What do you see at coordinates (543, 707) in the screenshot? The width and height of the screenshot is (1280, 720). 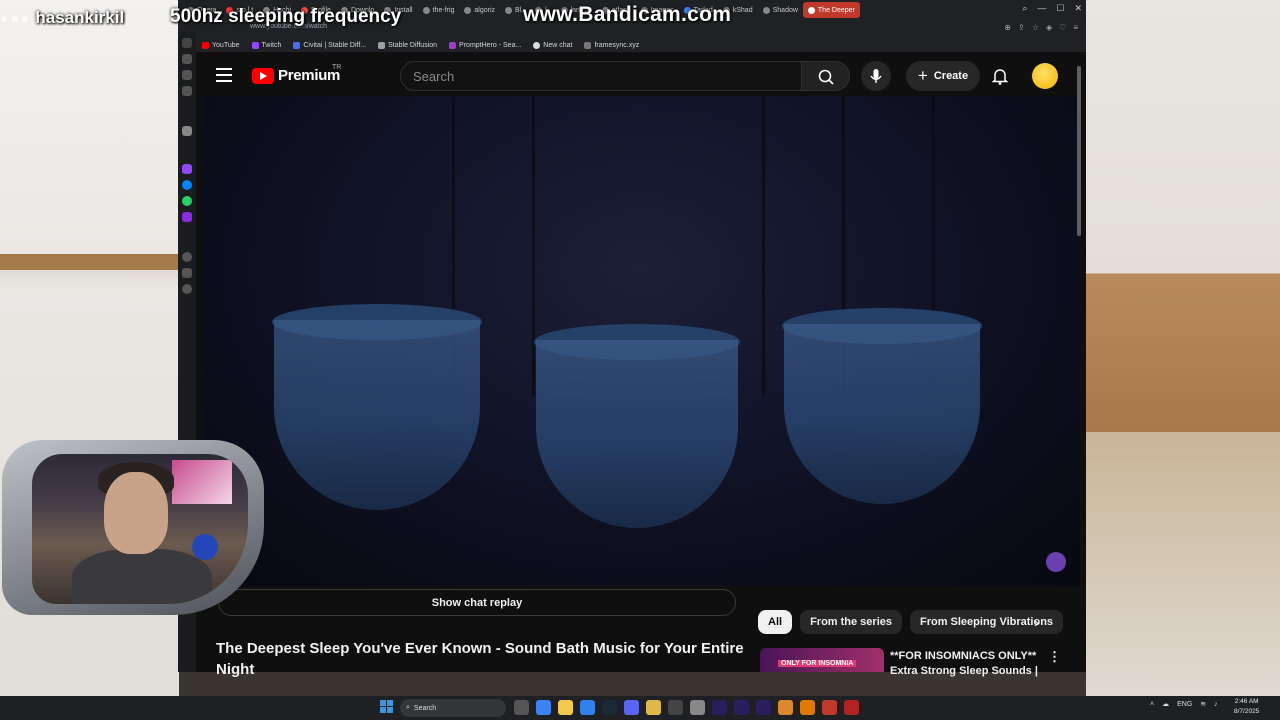 I see `copilot-icon` at bounding box center [543, 707].